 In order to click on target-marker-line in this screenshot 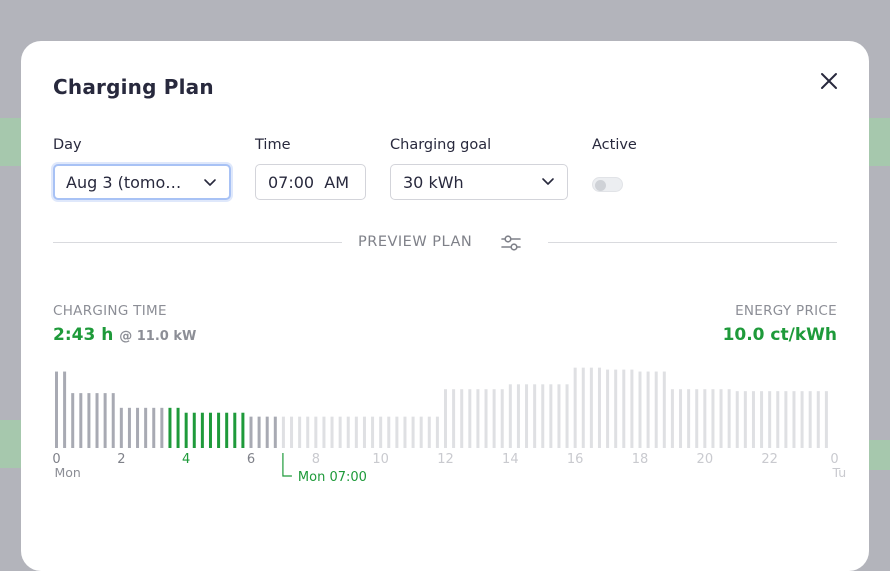, I will do `click(287, 465)`.